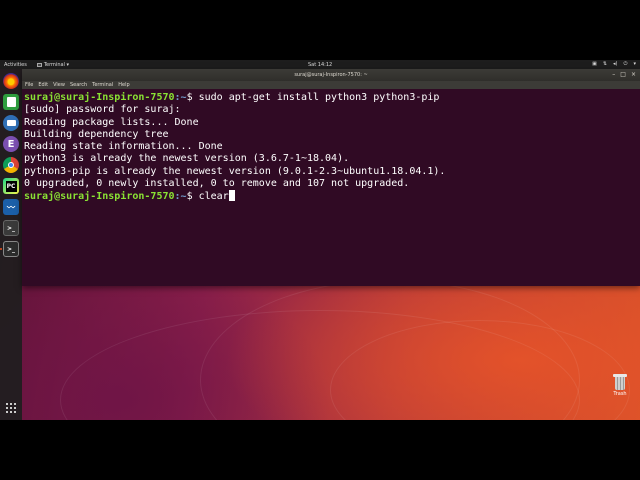 This screenshot has width=640, height=480. I want to click on terminal-line: Reading package lists... Done, so click(111, 122).